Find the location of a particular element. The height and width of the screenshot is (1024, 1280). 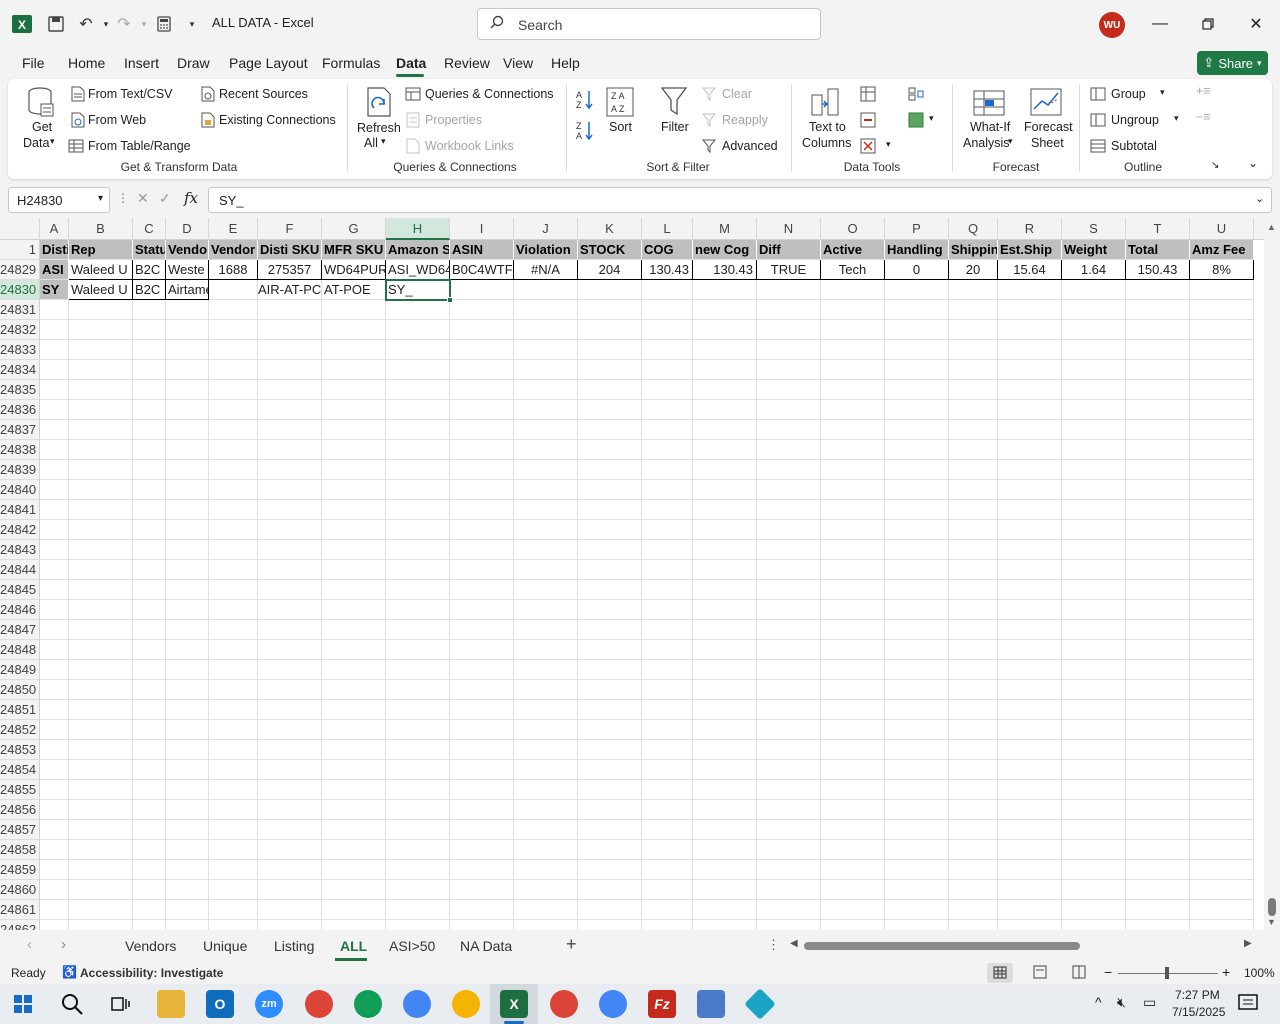

refresh-all-icon is located at coordinates (379, 102).